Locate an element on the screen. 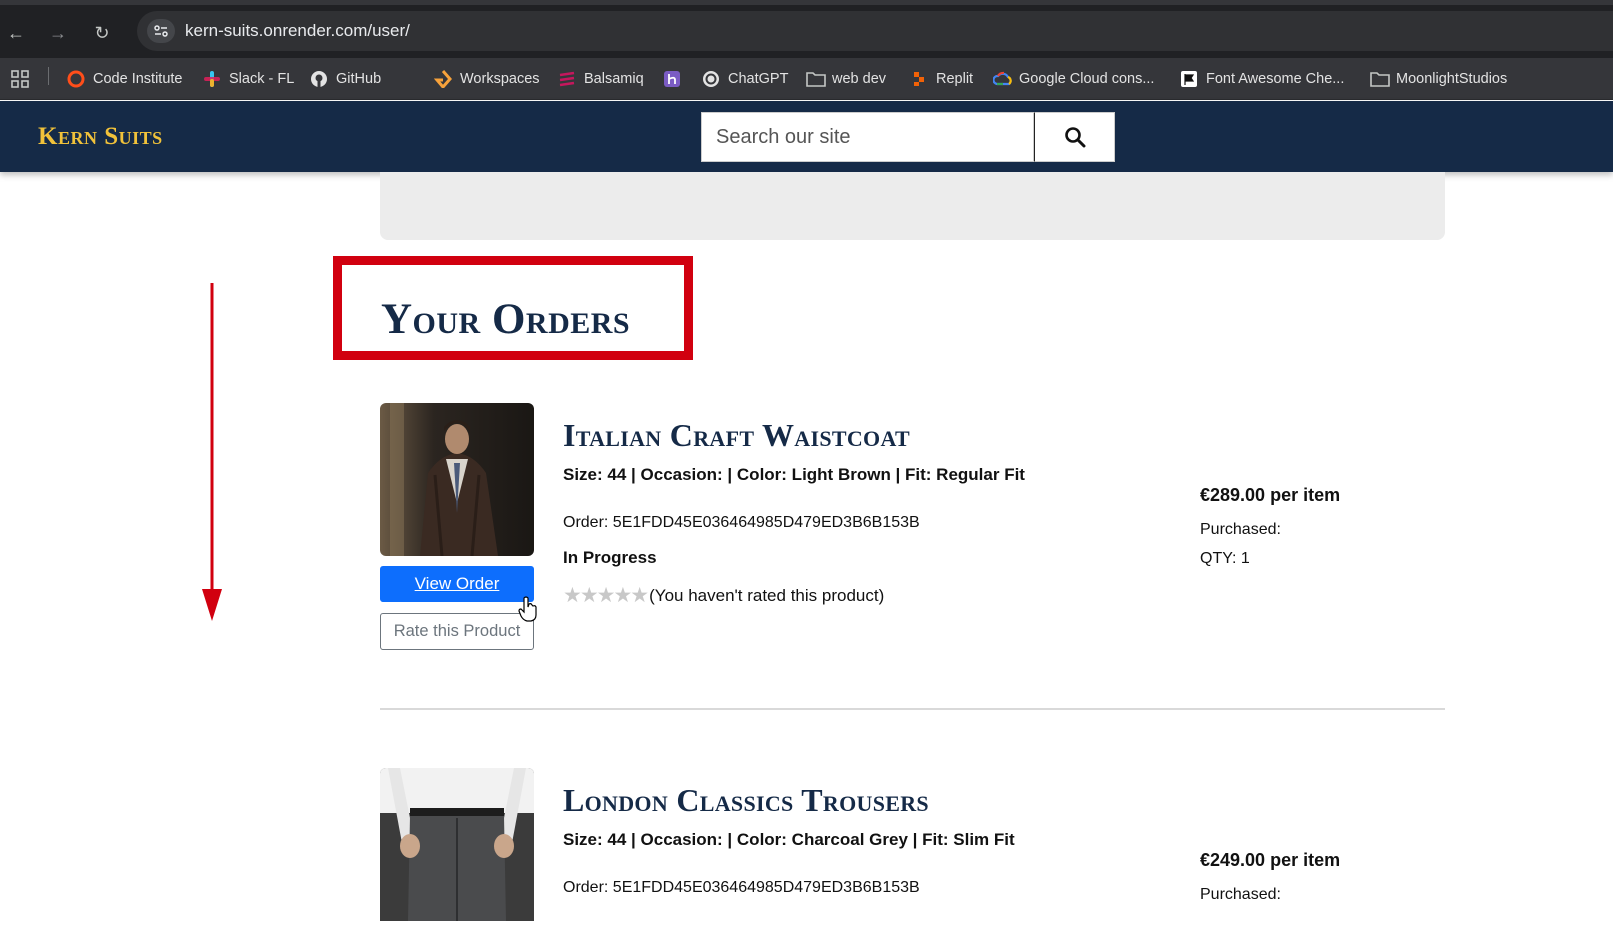  annotation-down-arrow-icon is located at coordinates (212, 452).